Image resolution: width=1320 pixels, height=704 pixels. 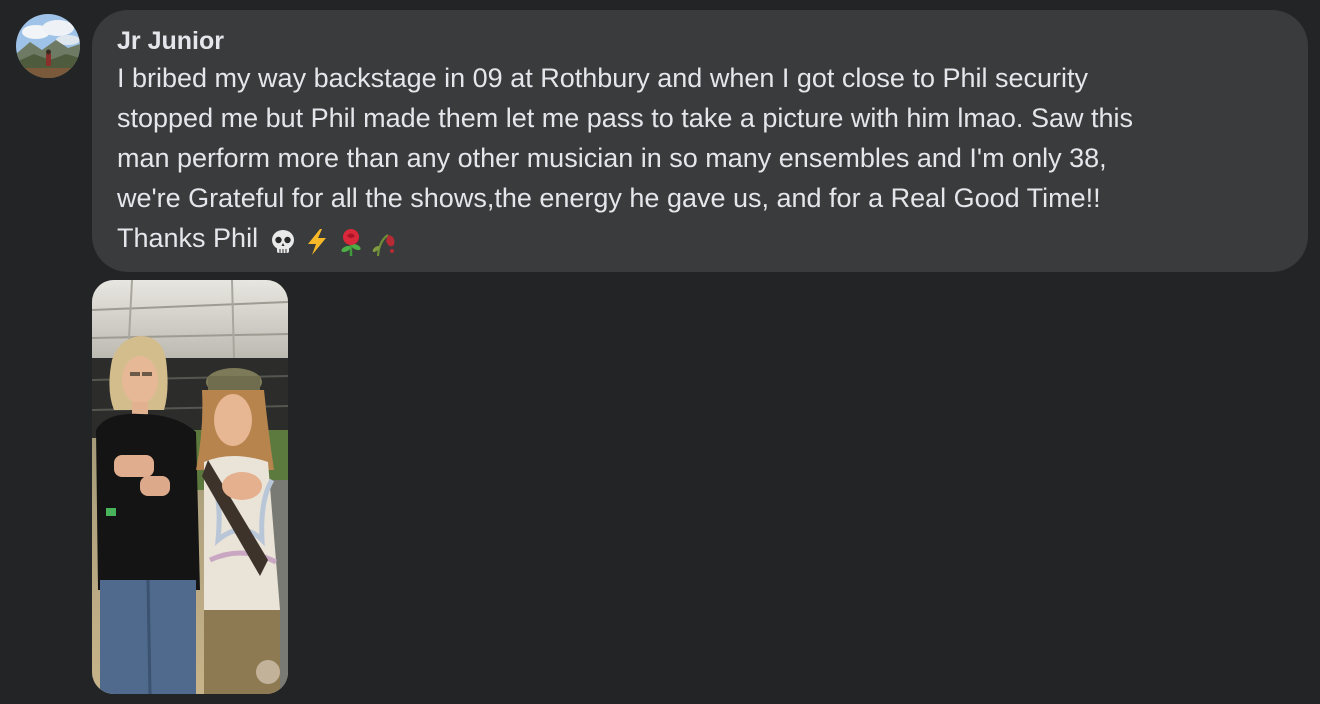 I want to click on rose-emoji-icon, so click(x=351, y=242).